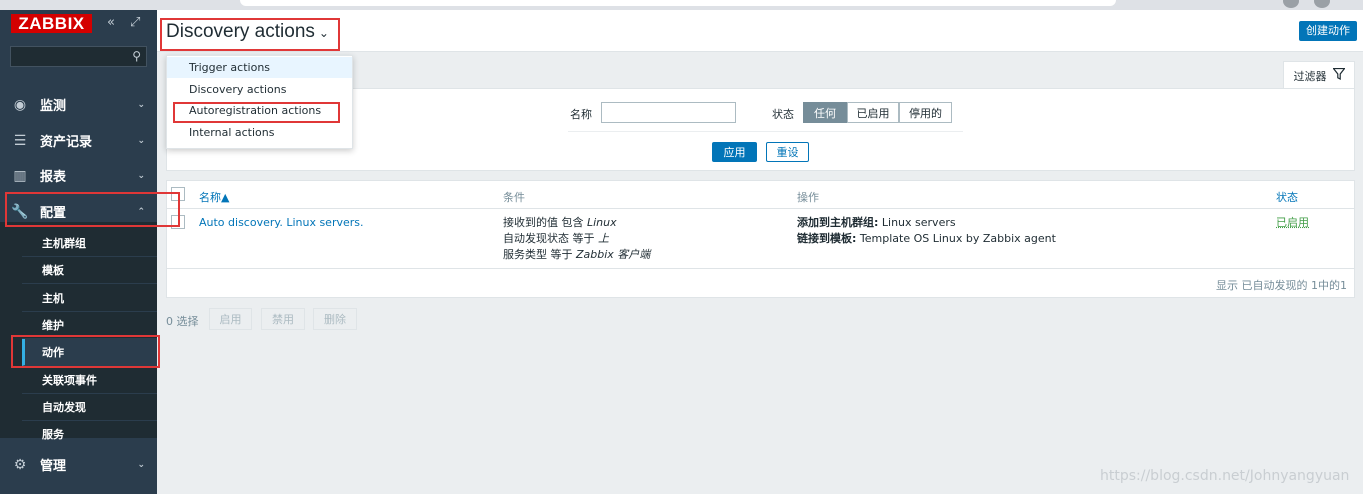 Image resolution: width=1363 pixels, height=494 pixels. What do you see at coordinates (765, 131) in the screenshot?
I see `filter-divider` at bounding box center [765, 131].